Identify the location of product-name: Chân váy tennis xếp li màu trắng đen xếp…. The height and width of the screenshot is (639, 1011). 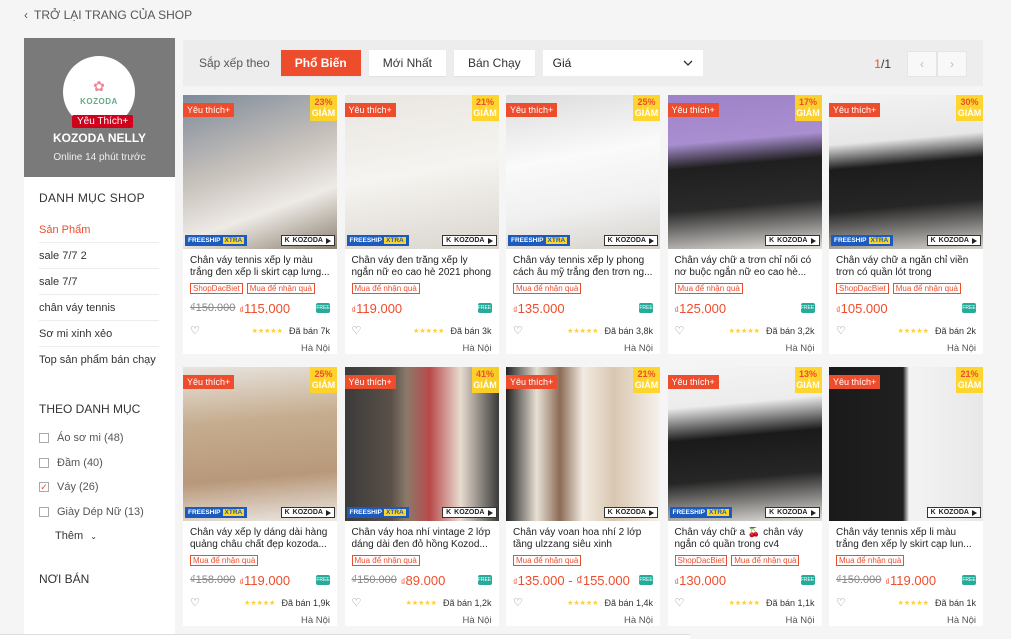
(906, 539).